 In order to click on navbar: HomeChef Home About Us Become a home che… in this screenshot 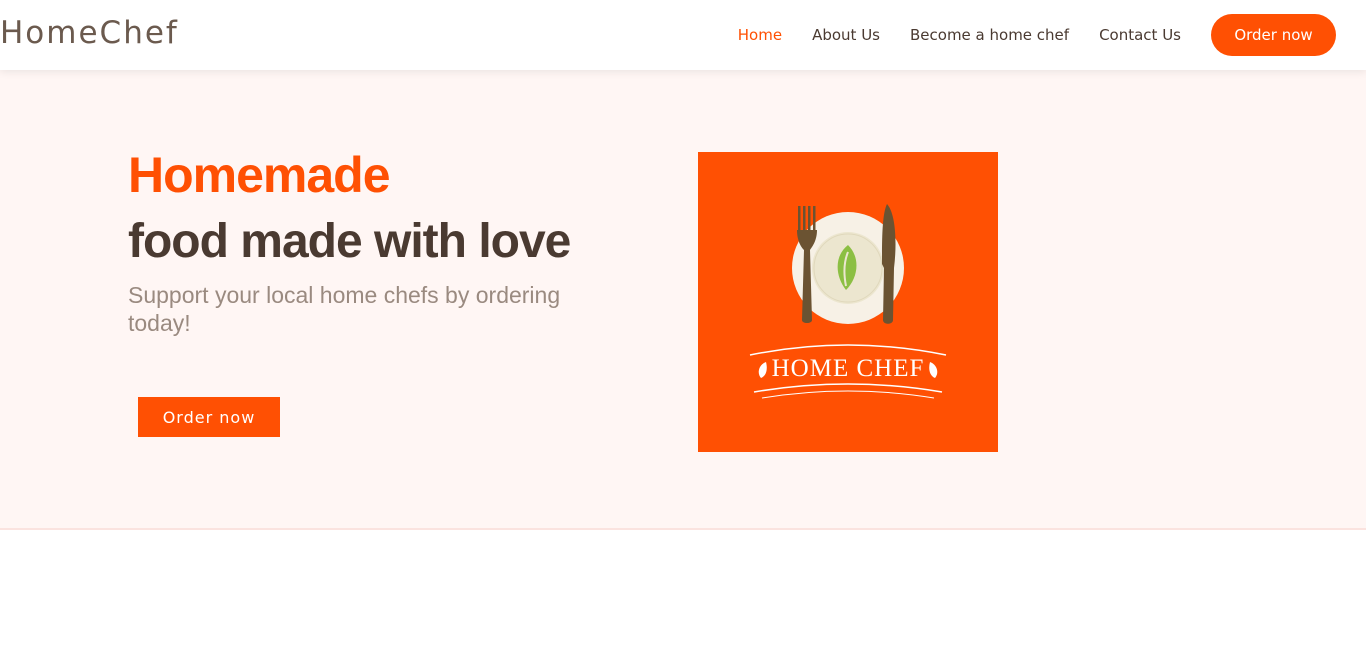, I will do `click(683, 35)`.